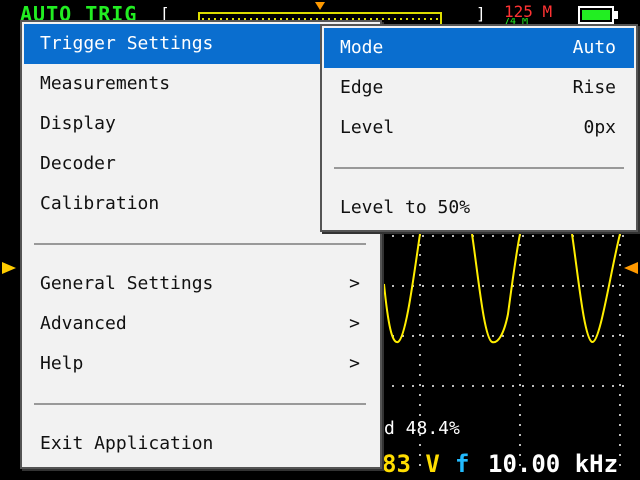 Image resolution: width=640 pixels, height=480 pixels. I want to click on timeline-close-bracket: ], so click(481, 13).